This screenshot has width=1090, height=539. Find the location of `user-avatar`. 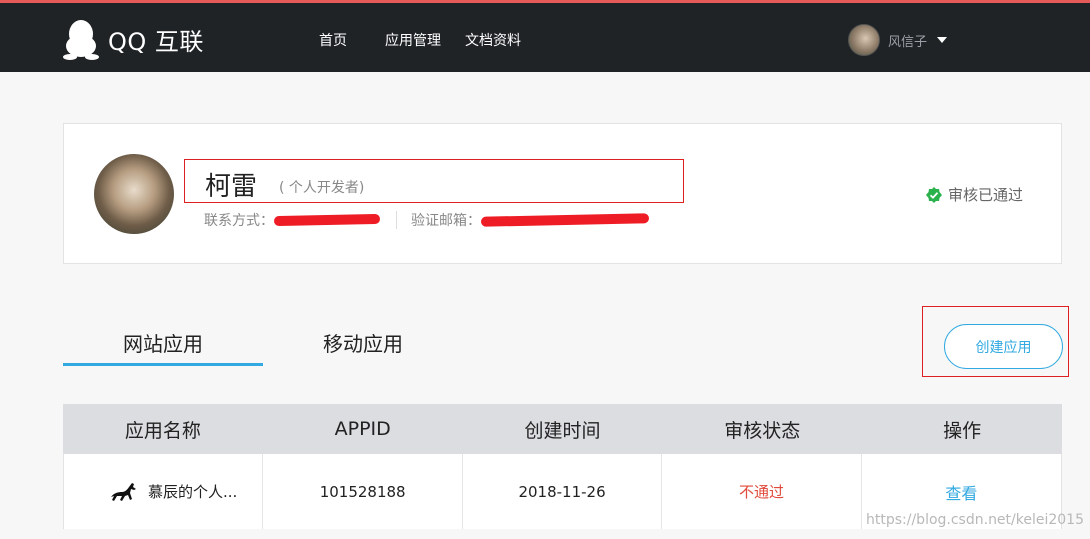

user-avatar is located at coordinates (864, 40).